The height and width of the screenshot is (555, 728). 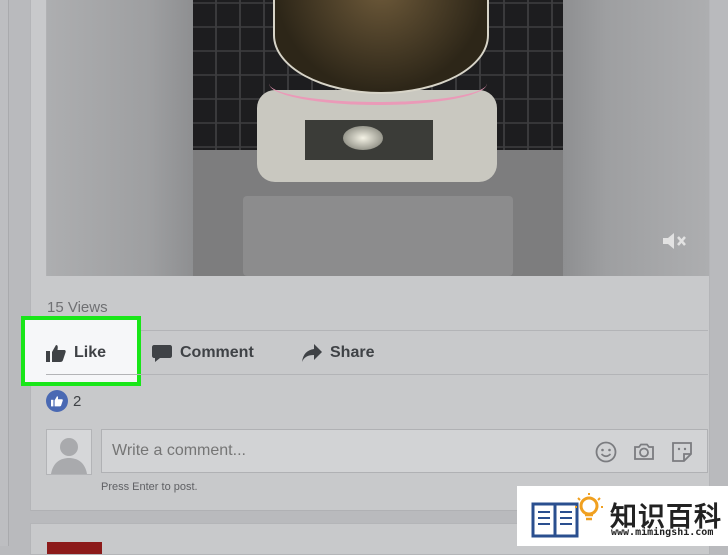 What do you see at coordinates (77, 307) in the screenshot?
I see `view-count: 15 Views` at bounding box center [77, 307].